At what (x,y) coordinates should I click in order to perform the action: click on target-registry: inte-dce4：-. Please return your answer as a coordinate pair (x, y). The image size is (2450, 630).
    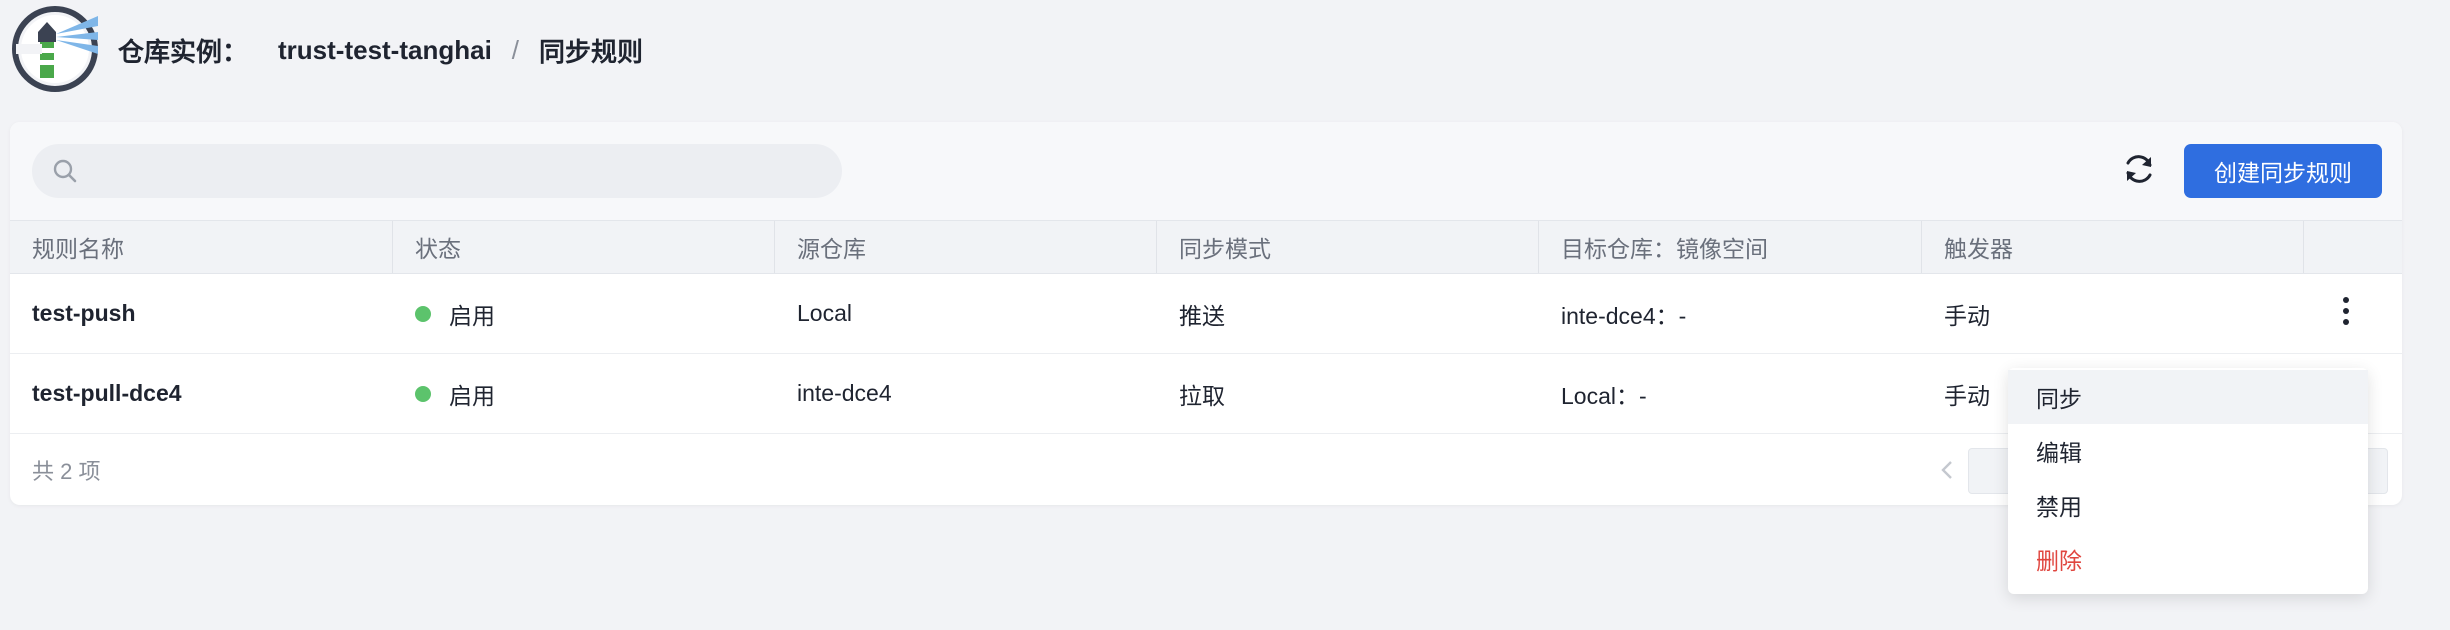
    Looking at the image, I should click on (1624, 315).